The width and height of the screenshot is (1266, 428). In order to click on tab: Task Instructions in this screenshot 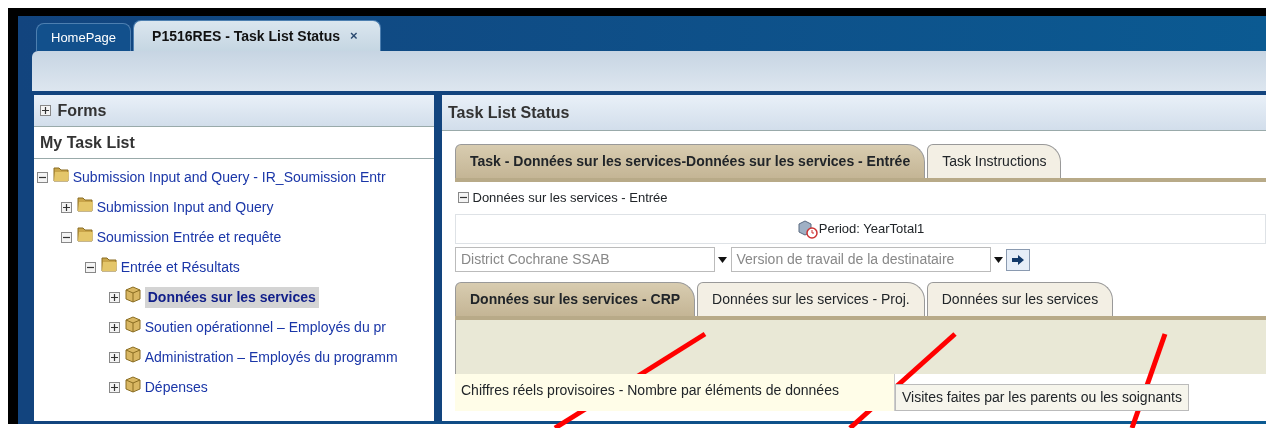, I will do `click(994, 160)`.